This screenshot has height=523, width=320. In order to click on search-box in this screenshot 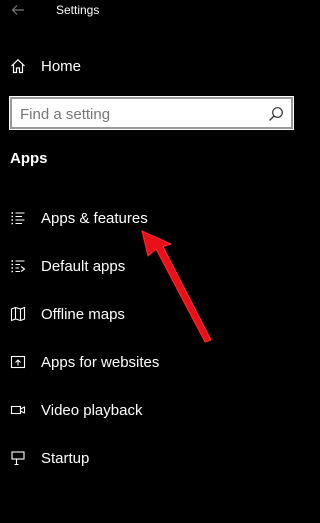, I will do `click(151, 113)`.